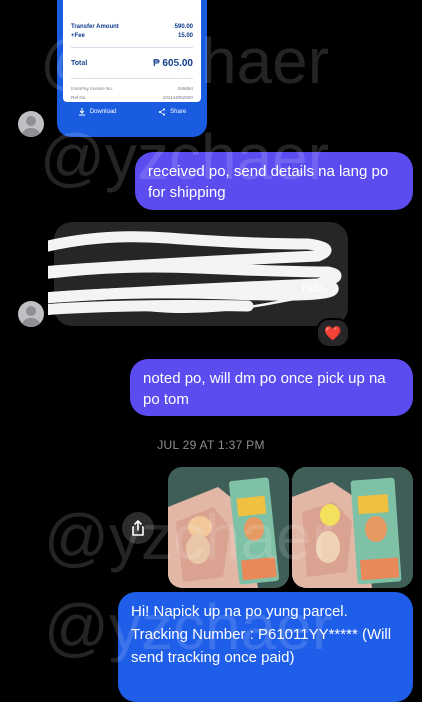 The image size is (422, 702). Describe the element at coordinates (132, 97) in the screenshot. I see `ref-row: Ref No. 101144052920` at that location.